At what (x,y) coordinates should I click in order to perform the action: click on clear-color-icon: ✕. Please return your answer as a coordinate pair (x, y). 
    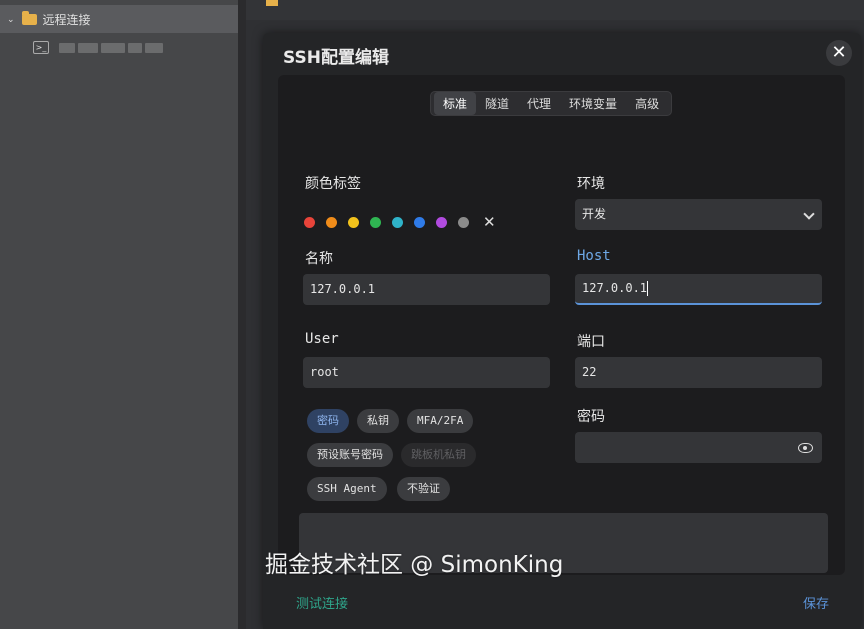
    Looking at the image, I should click on (489, 222).